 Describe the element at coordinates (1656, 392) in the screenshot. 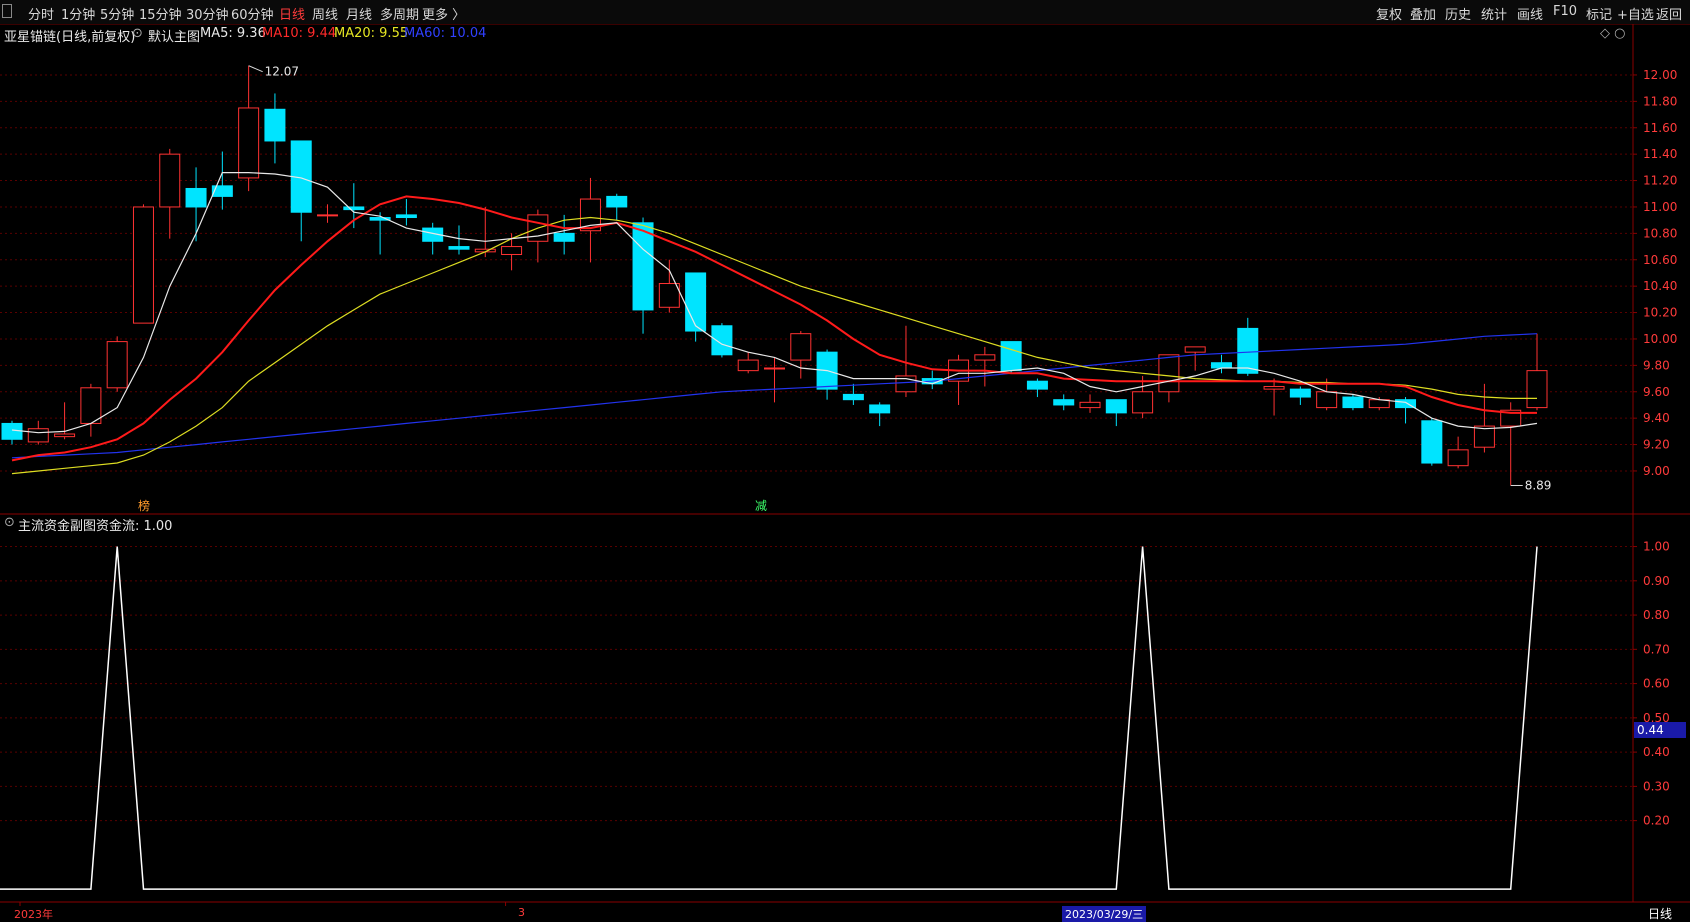

I see `y-tick-label: 9.60` at that location.